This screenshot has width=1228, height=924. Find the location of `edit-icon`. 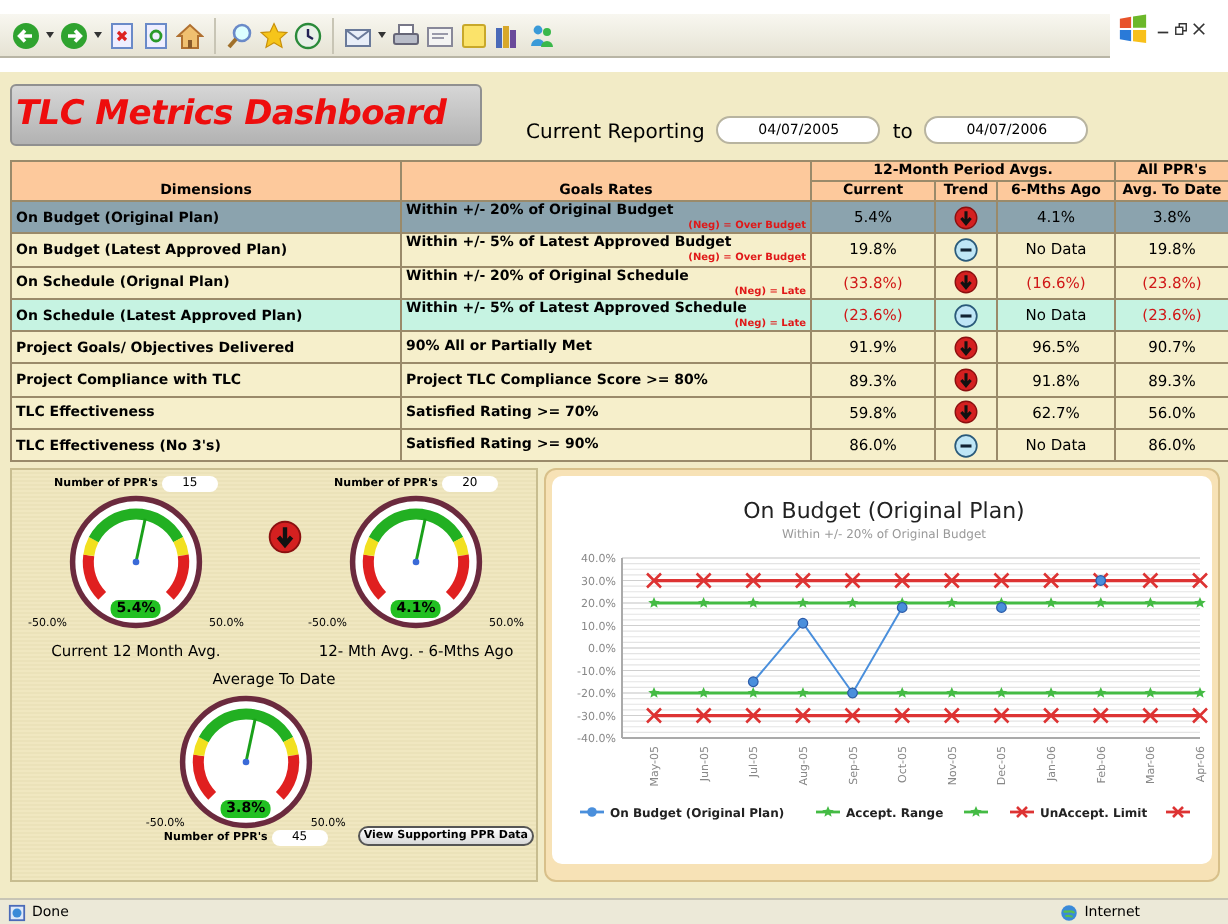

edit-icon is located at coordinates (440, 35).